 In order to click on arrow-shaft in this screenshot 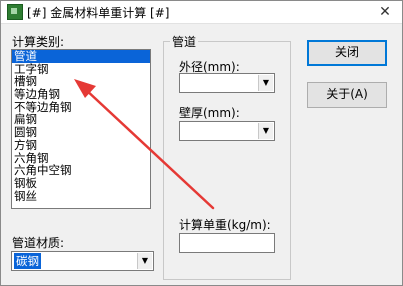, I will do `click(148, 148)`.